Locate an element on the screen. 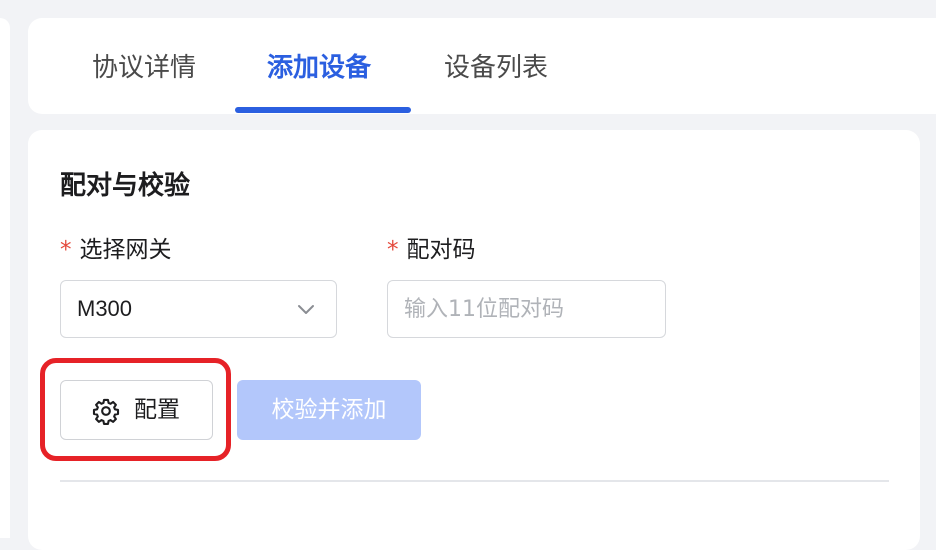 This screenshot has height=550, width=936. section-title: 配对与校验 is located at coordinates (125, 186).